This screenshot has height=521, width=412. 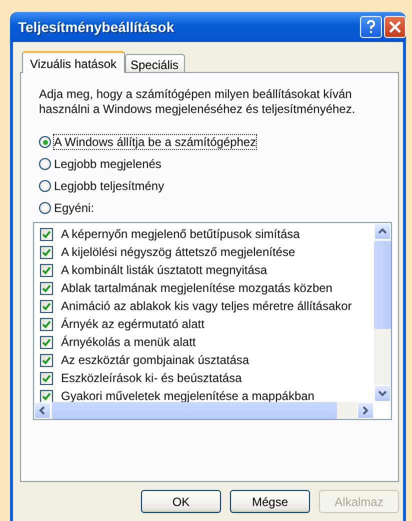 I want to click on checkbox-label: Ablak tartalmának megjelenítése mozgatás közben, so click(x=196, y=288).